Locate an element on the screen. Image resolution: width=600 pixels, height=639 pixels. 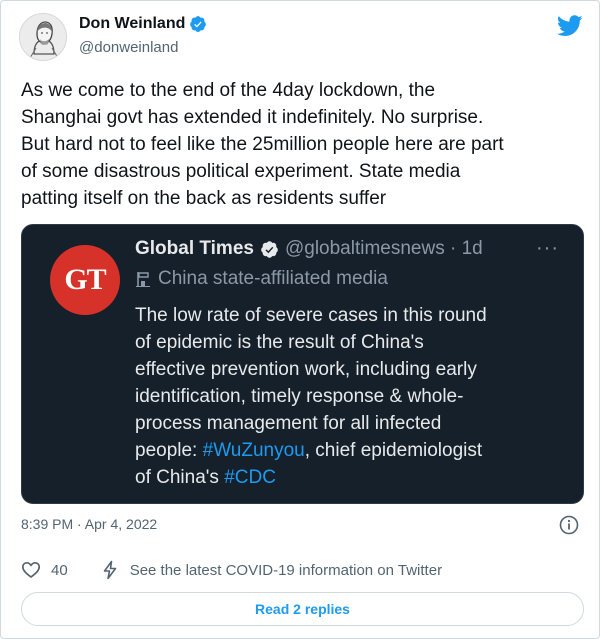
tweet-timestamp: 8:39 PM · Apr 4, 2022 is located at coordinates (89, 524).